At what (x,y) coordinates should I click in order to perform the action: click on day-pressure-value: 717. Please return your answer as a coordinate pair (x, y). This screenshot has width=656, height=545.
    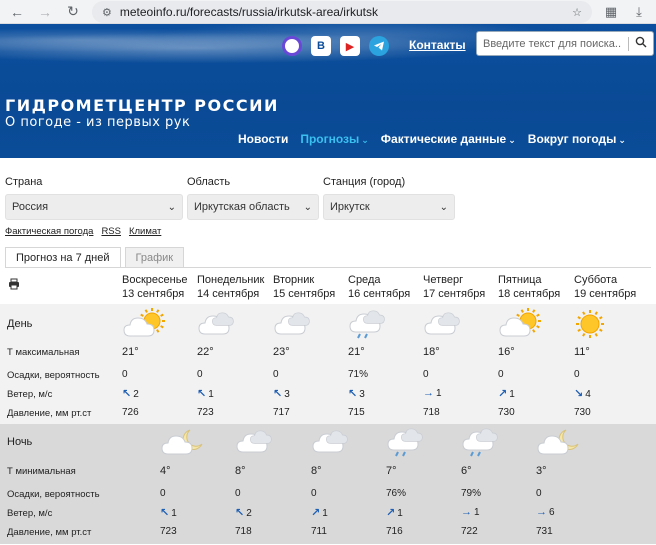
    Looking at the image, I should click on (281, 412).